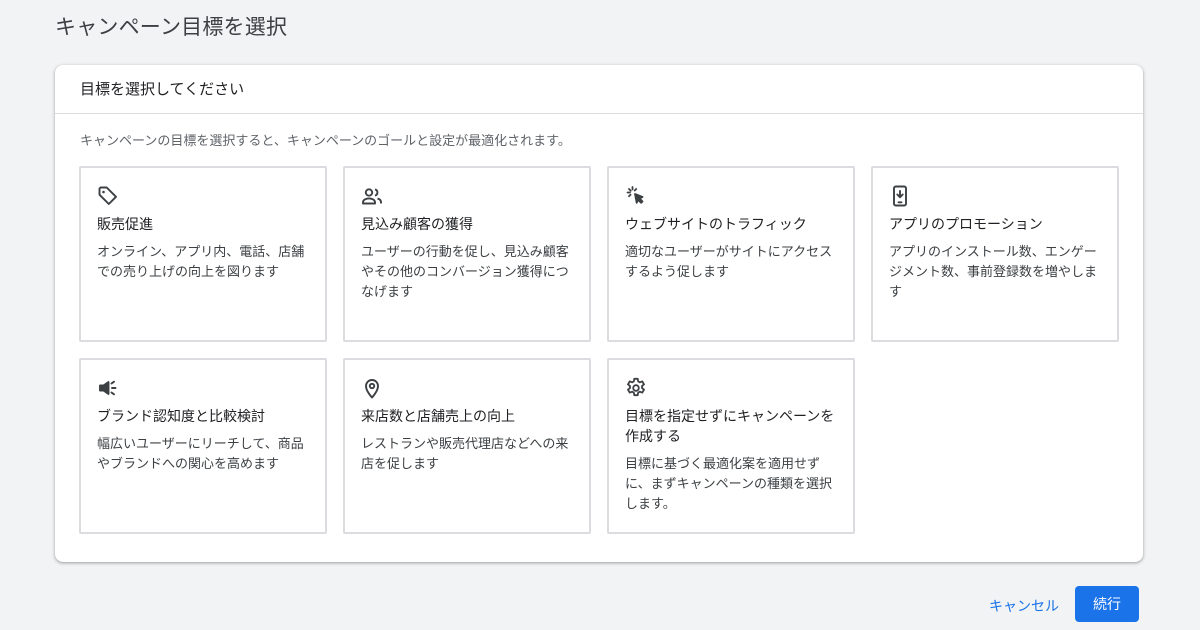  Describe the element at coordinates (372, 388) in the screenshot. I see `location-pin-icon` at that location.